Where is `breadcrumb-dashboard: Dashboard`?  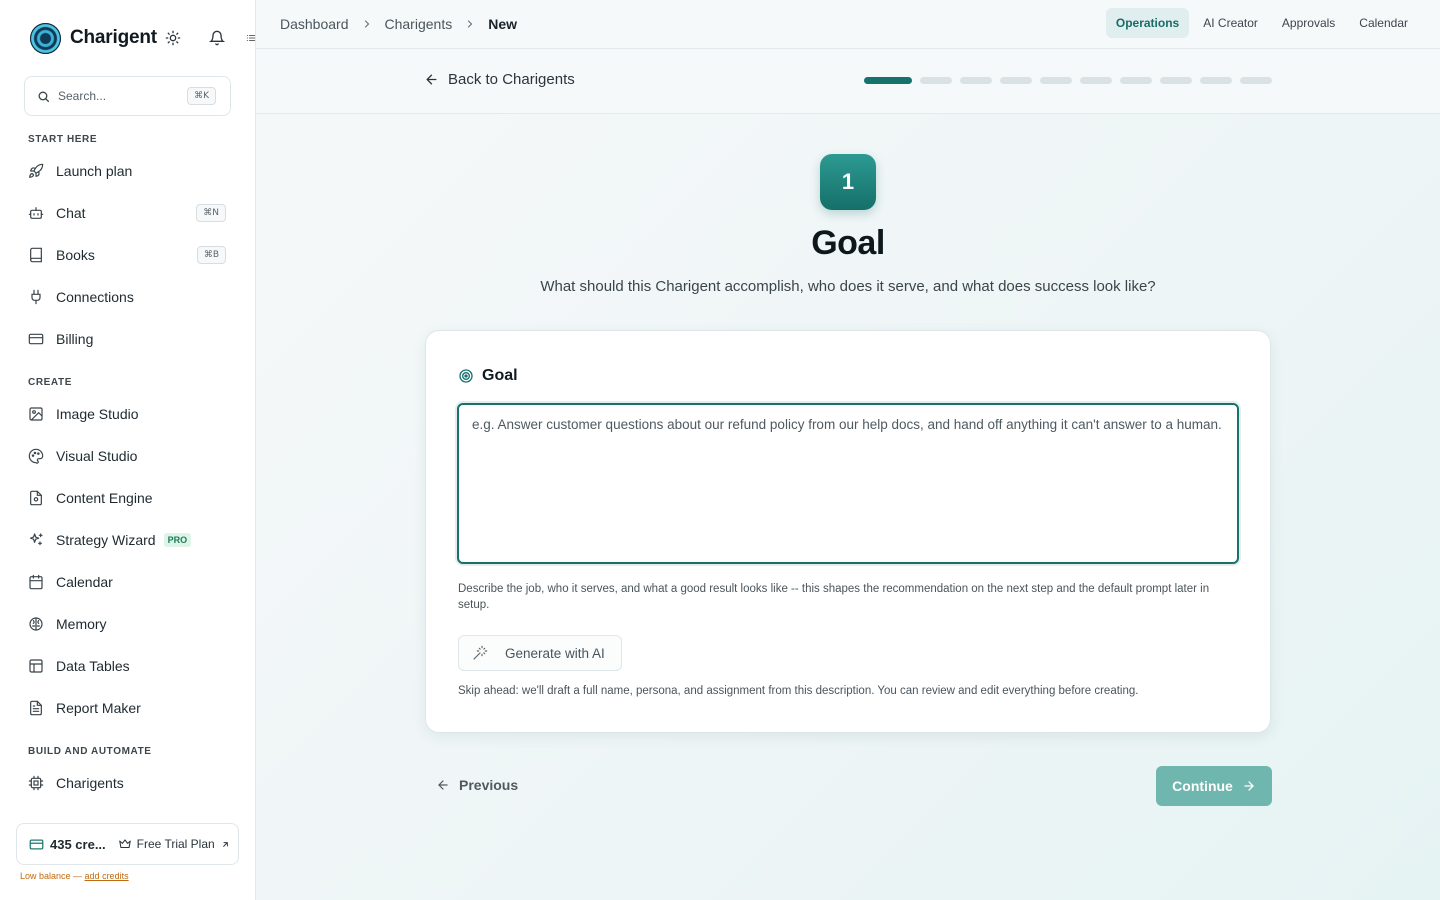 breadcrumb-dashboard: Dashboard is located at coordinates (314, 24).